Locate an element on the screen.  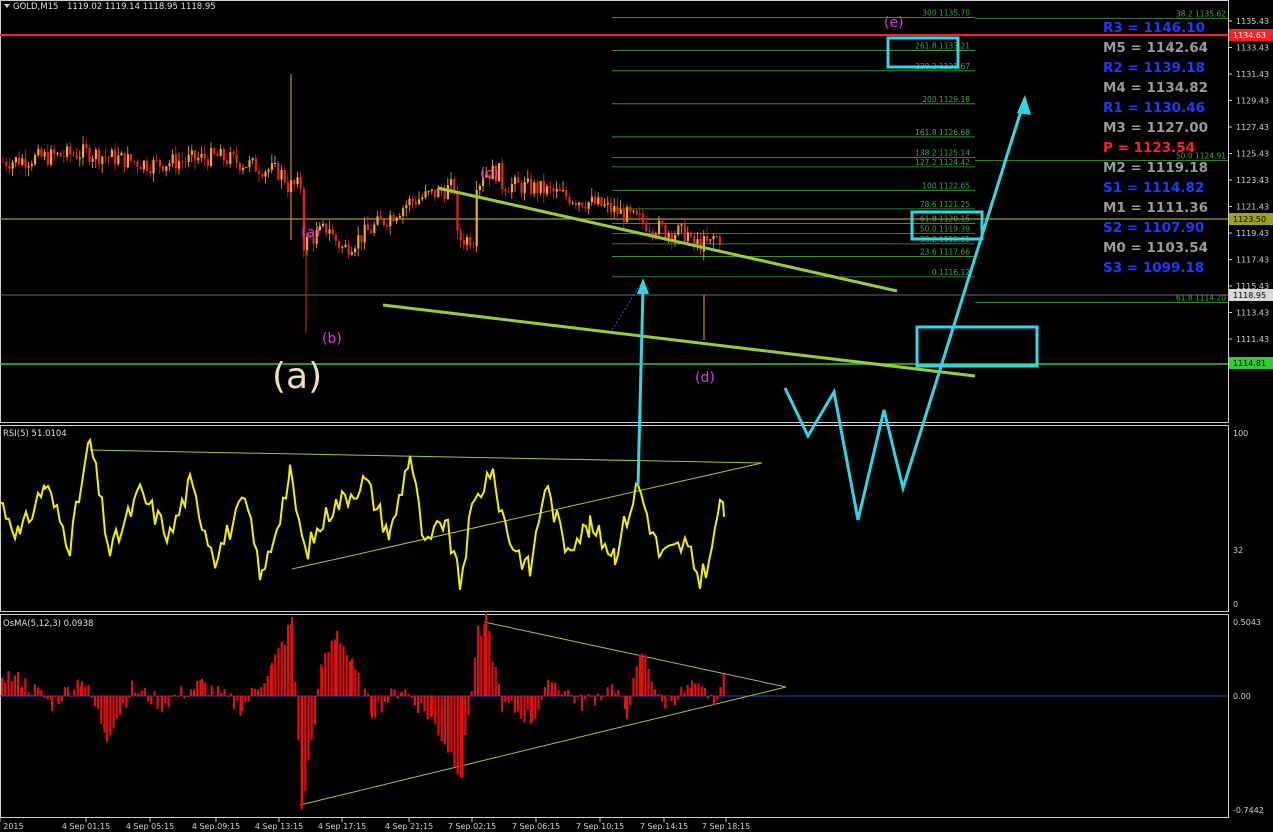
time-axis-label: 7 Sep 02:15 is located at coordinates (472, 826).